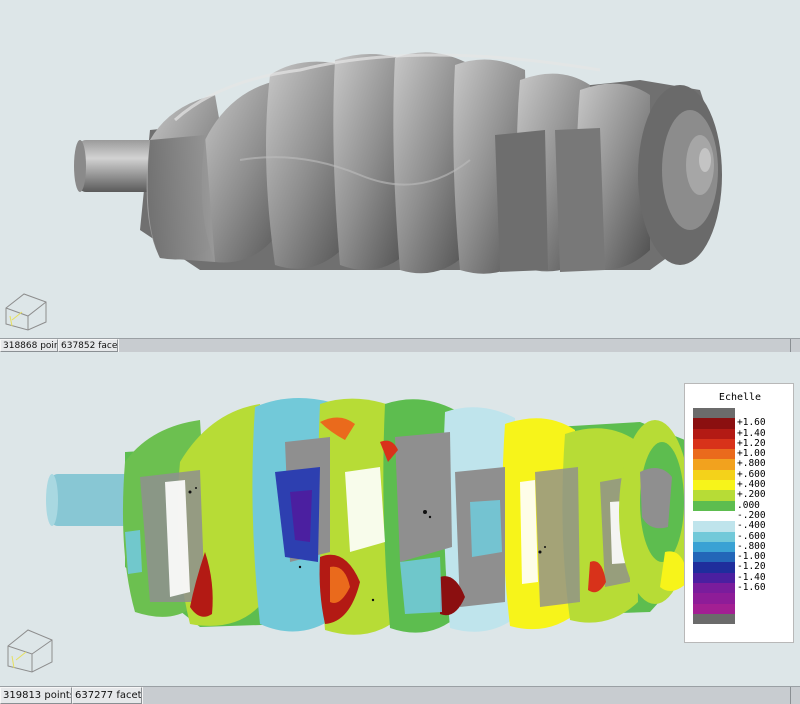  What do you see at coordinates (107, 695) in the screenshot?
I see `facet-count: 637277 facets` at bounding box center [107, 695].